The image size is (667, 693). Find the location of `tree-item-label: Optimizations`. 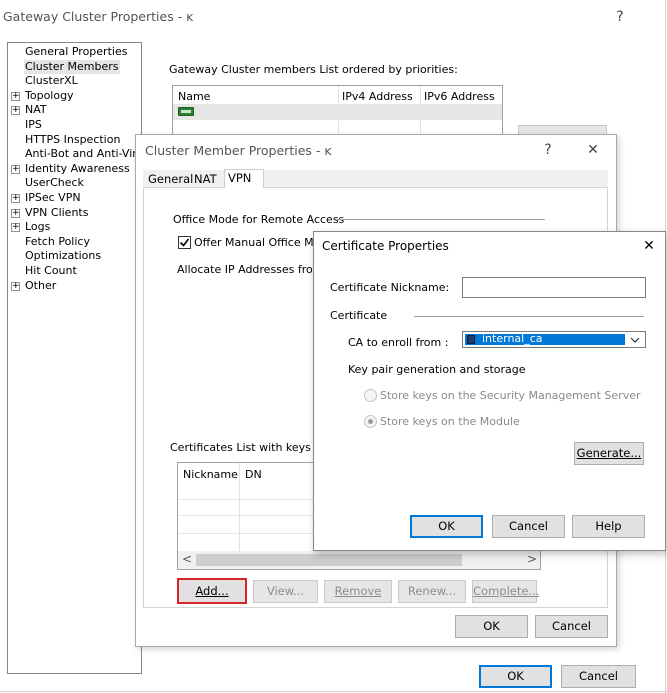

tree-item-label: Optimizations is located at coordinates (63, 256).